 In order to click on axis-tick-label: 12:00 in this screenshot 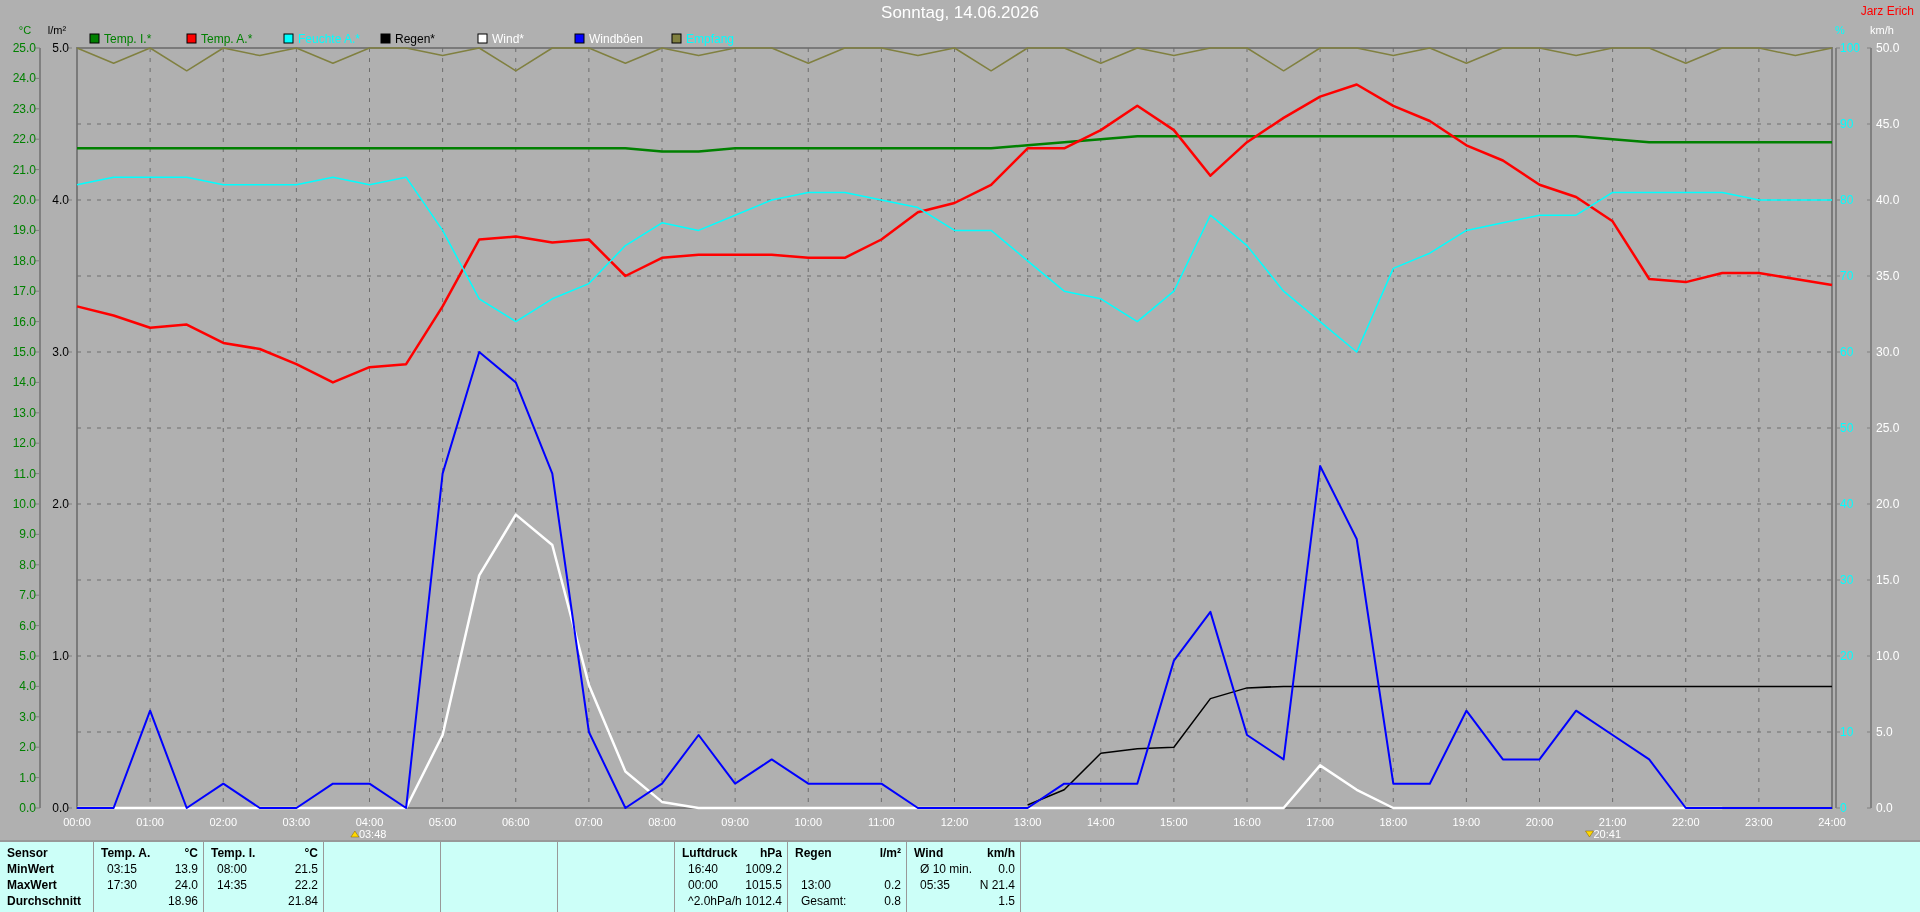, I will do `click(954, 822)`.